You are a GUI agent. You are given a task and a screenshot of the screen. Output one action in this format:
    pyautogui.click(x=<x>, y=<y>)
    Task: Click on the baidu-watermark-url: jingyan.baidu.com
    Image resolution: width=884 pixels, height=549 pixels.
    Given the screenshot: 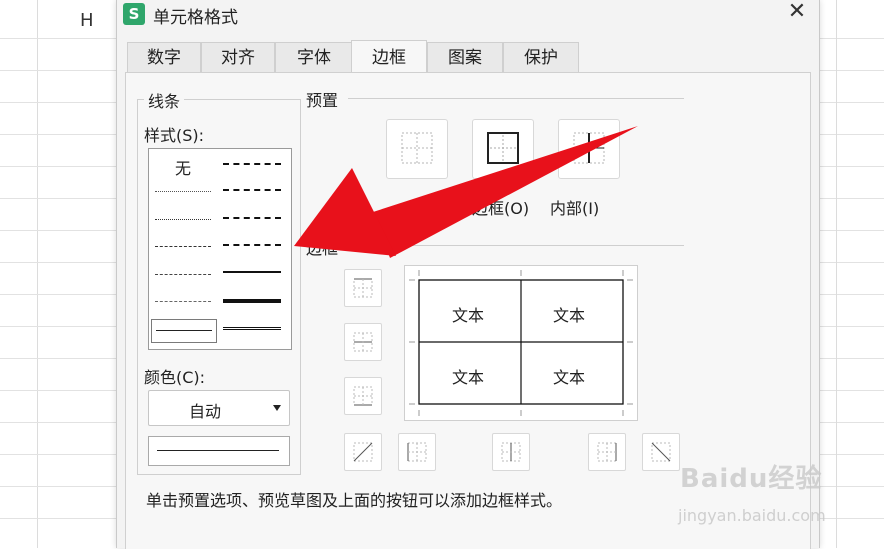 What is the action you would take?
    pyautogui.click(x=752, y=515)
    